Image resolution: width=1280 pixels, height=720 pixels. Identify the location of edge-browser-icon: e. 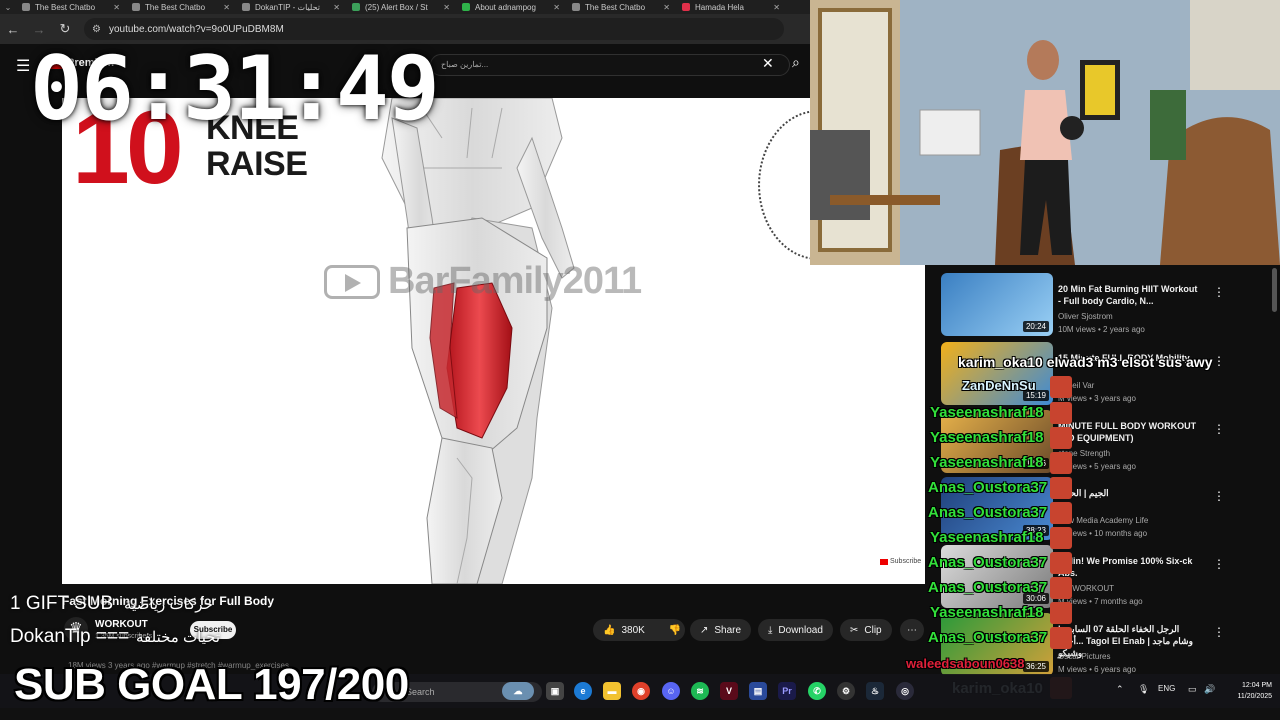
(583, 691).